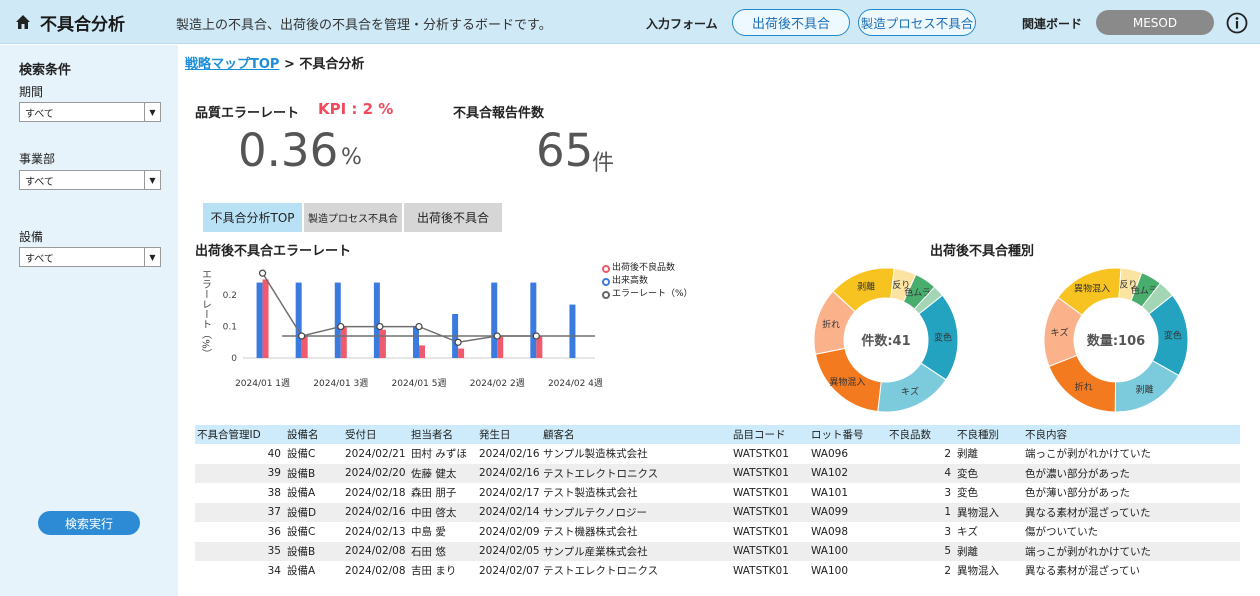 This screenshot has height=596, width=1260. What do you see at coordinates (301, 571) in the screenshot?
I see `table-cell: 設備A` at bounding box center [301, 571].